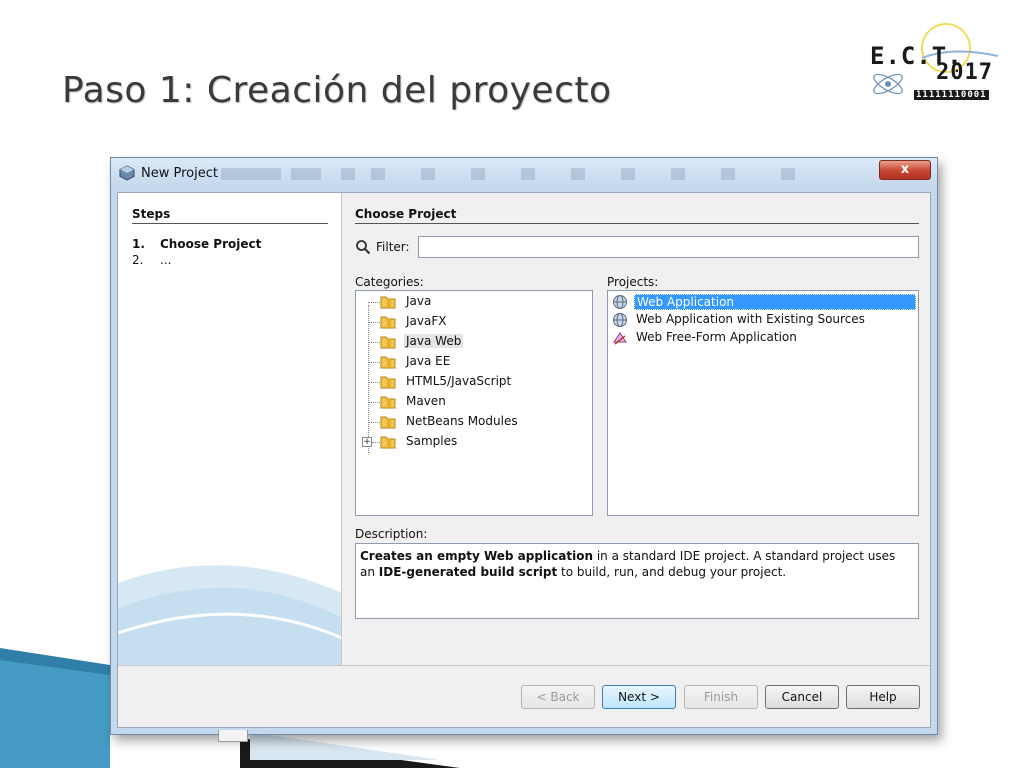  I want to click on search-icon, so click(363, 247).